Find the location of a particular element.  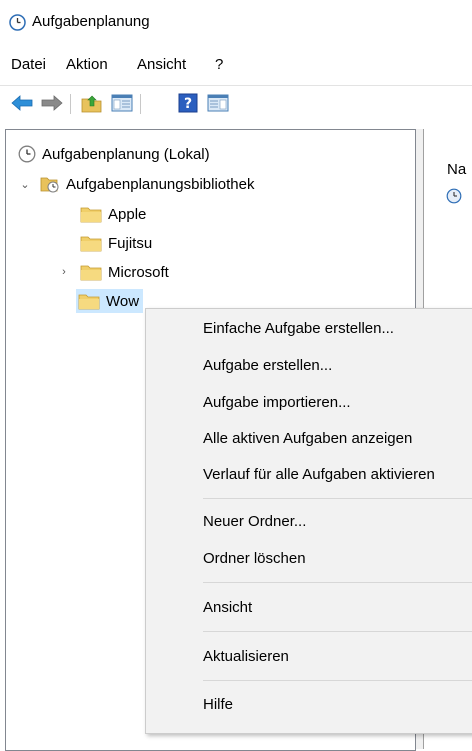

console-tree-button is located at coordinates (122, 103).